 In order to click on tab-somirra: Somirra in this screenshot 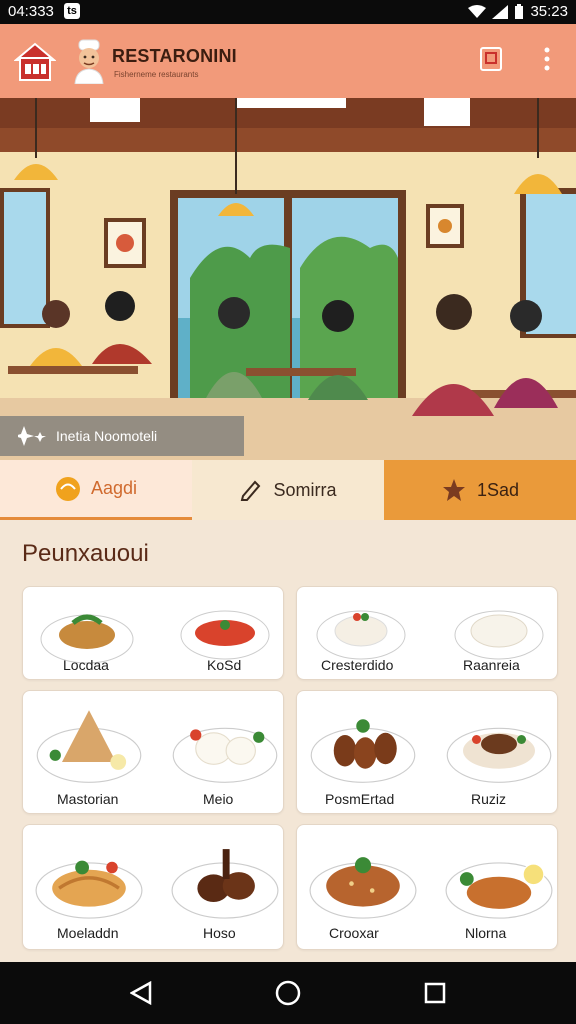, I will do `click(288, 490)`.